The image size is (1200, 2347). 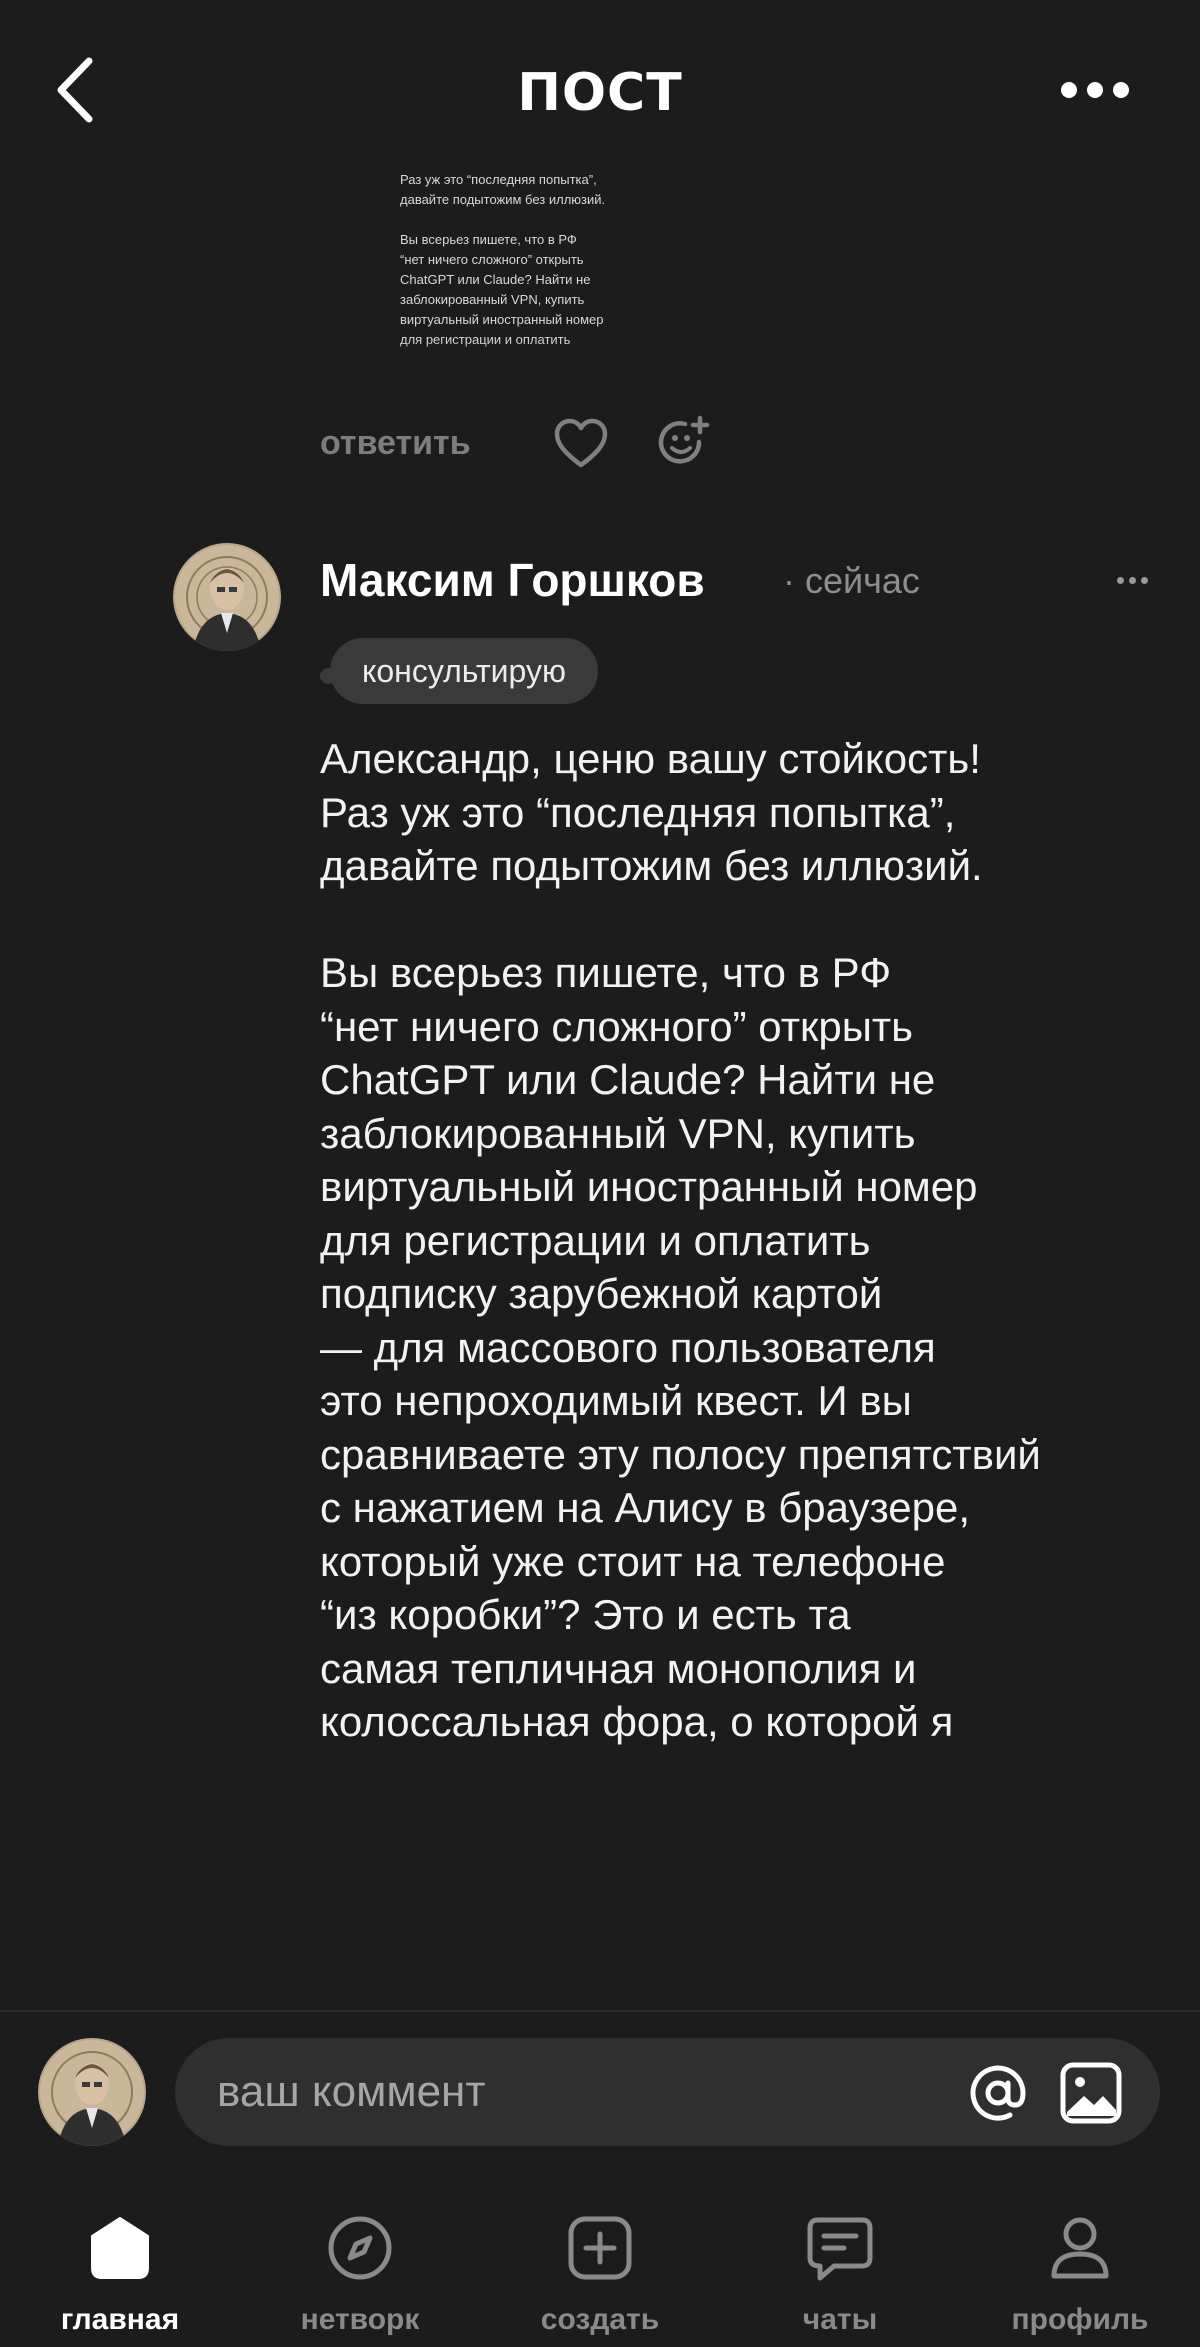 What do you see at coordinates (360, 2319) in the screenshot?
I see `nav-label: нетворк` at bounding box center [360, 2319].